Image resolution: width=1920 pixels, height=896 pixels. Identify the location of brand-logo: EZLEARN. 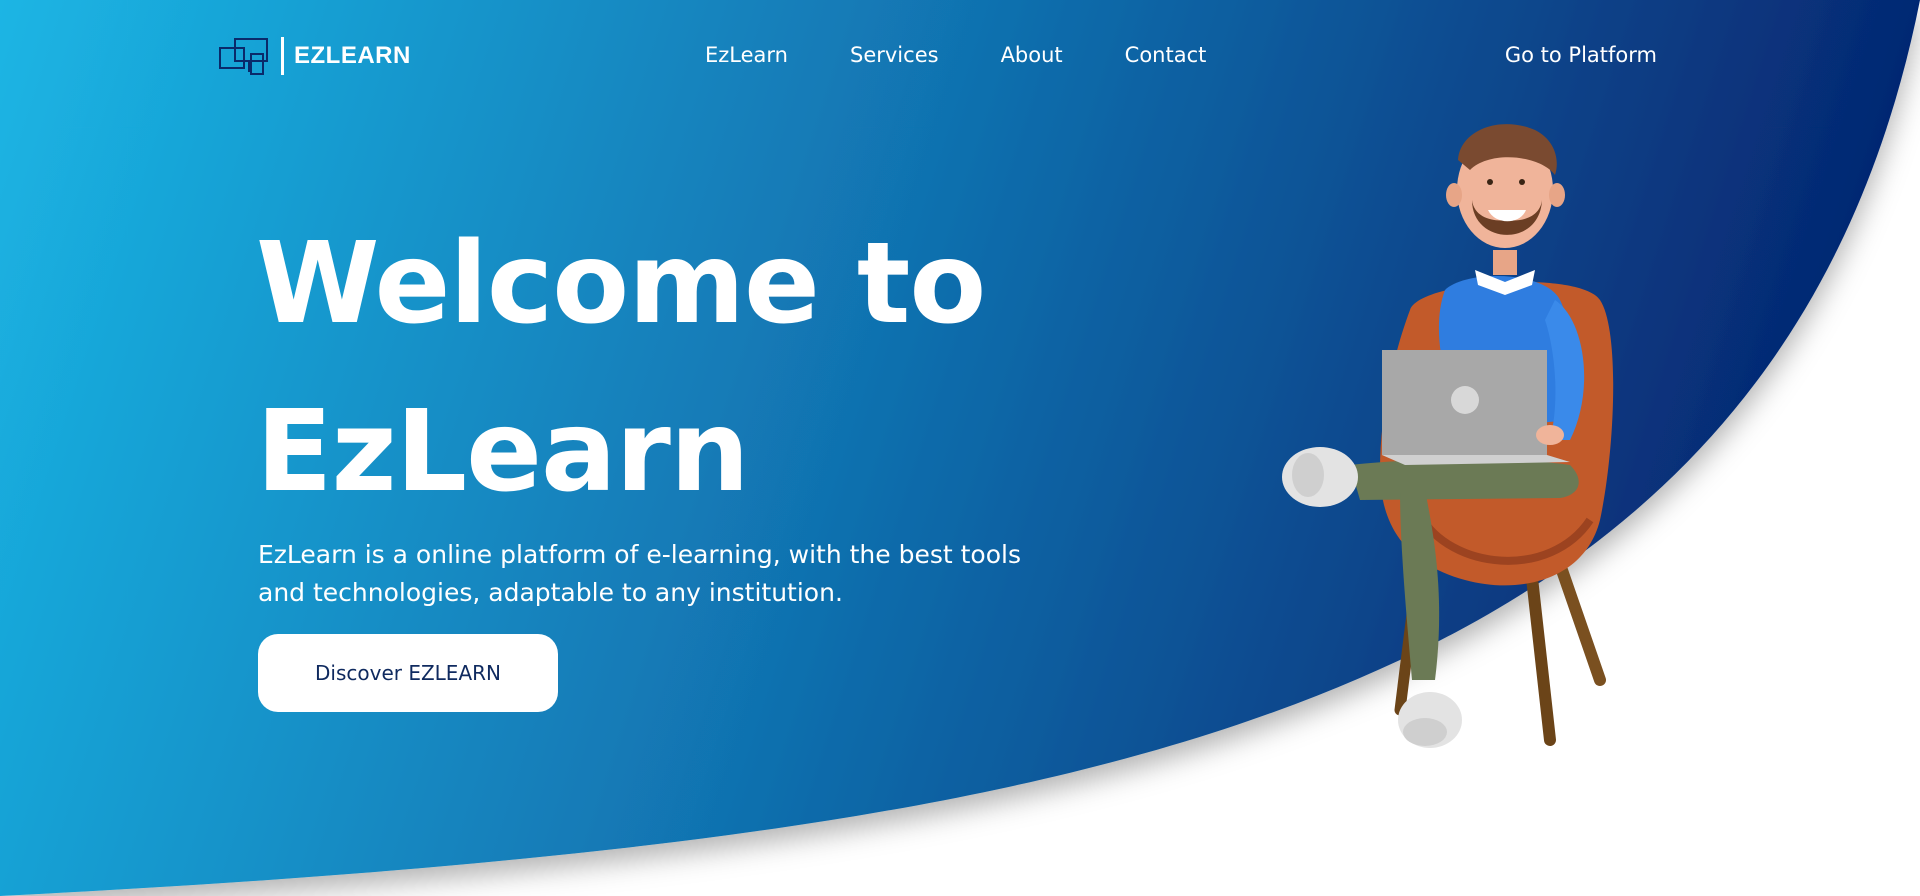
(315, 56).